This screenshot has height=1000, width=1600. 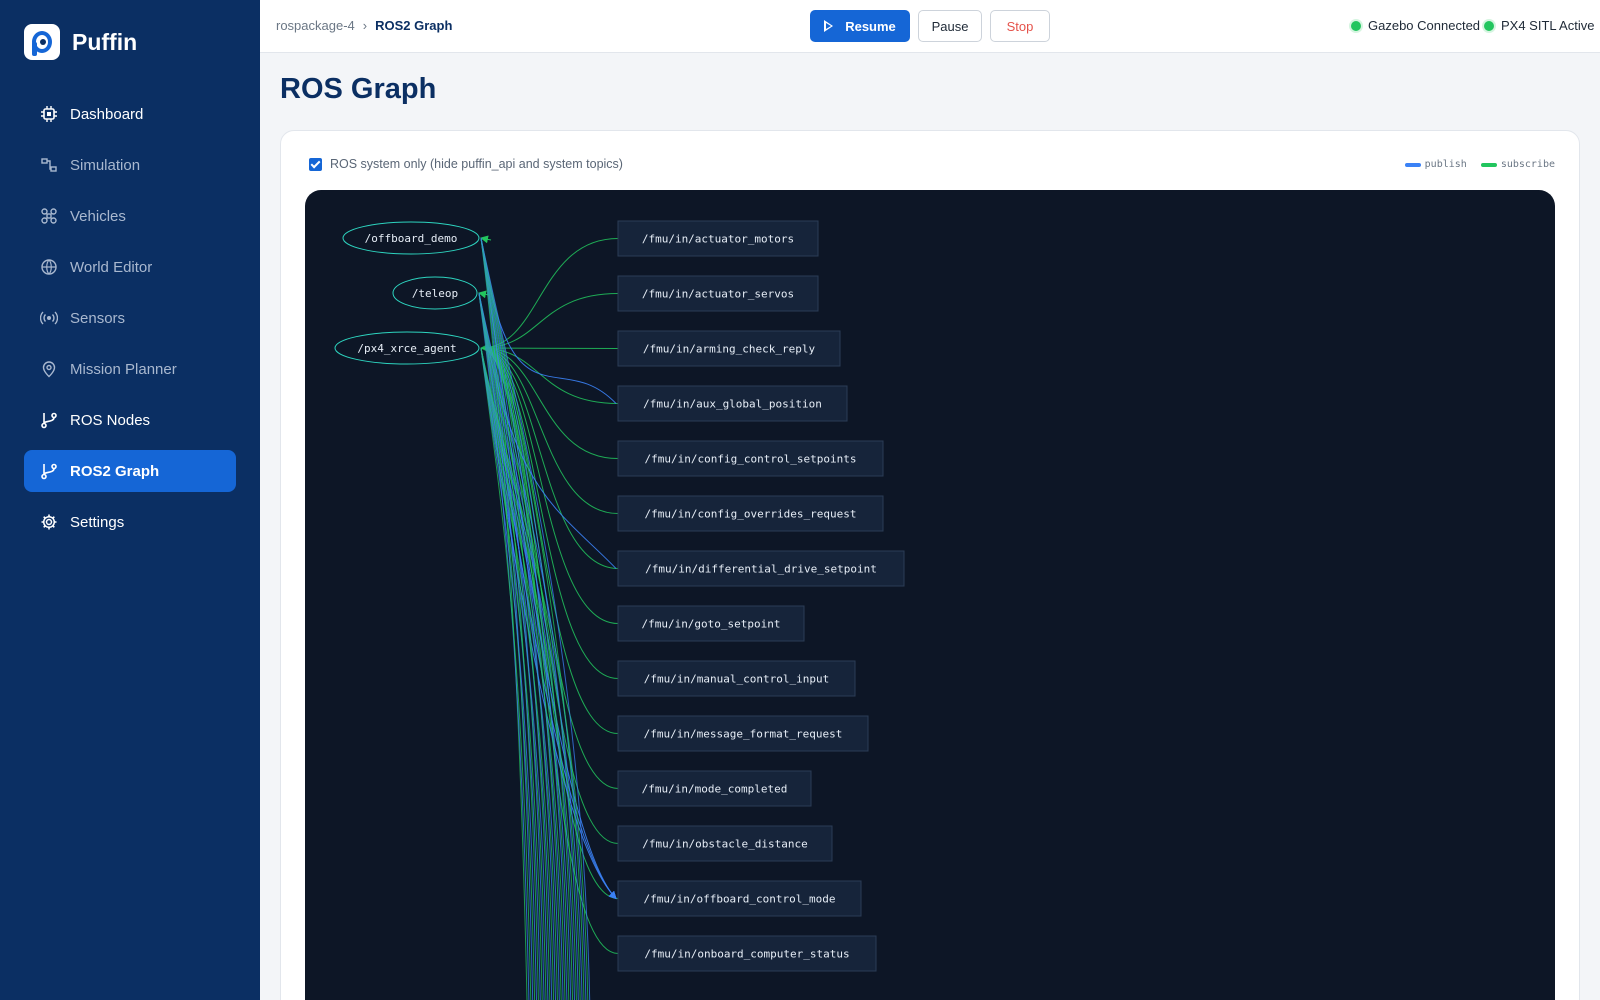 I want to click on ros-node: /offboard_demo, so click(x=411, y=238).